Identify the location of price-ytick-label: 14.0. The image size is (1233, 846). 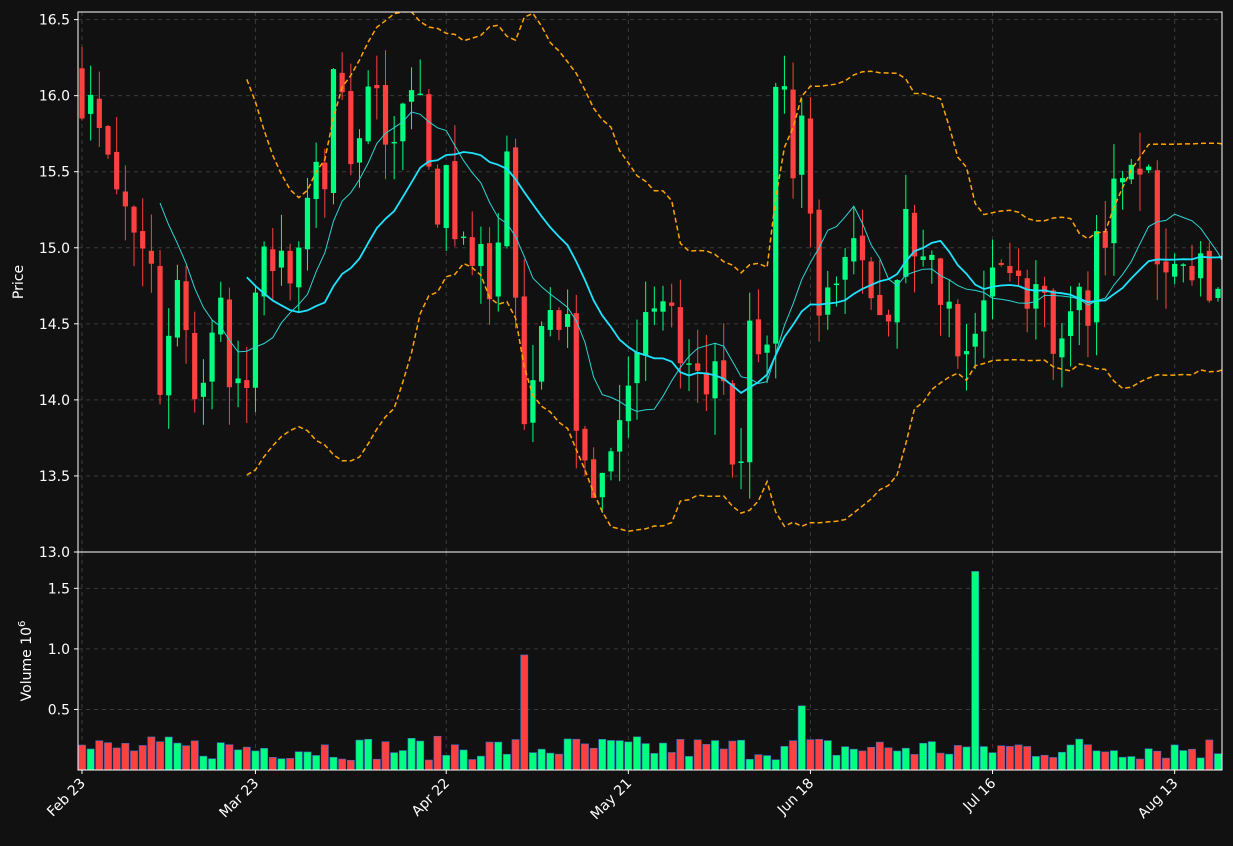
(54, 401).